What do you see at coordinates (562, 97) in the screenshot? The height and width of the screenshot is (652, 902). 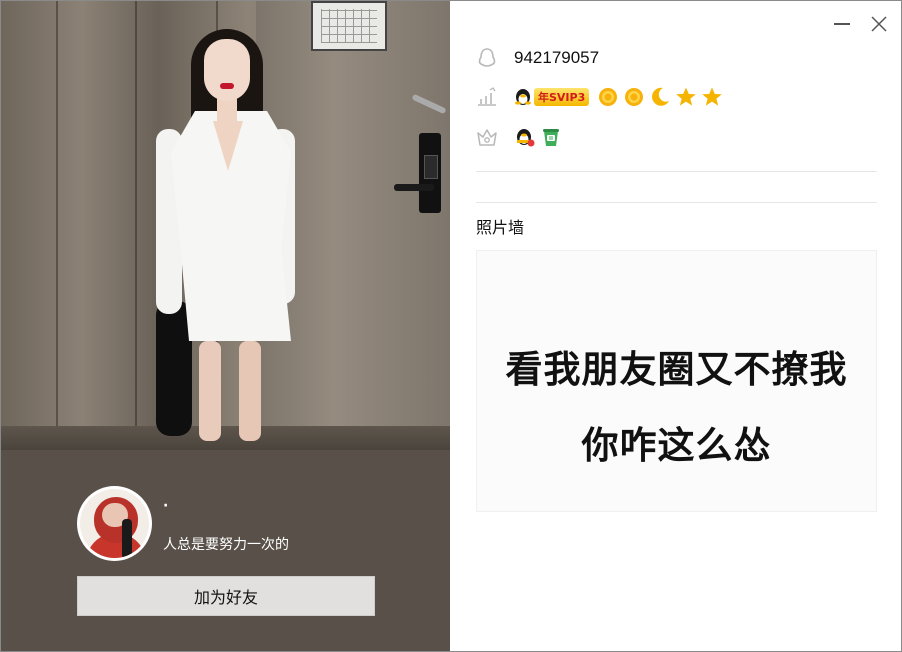 I see `svip-label: 年SVIP3` at bounding box center [562, 97].